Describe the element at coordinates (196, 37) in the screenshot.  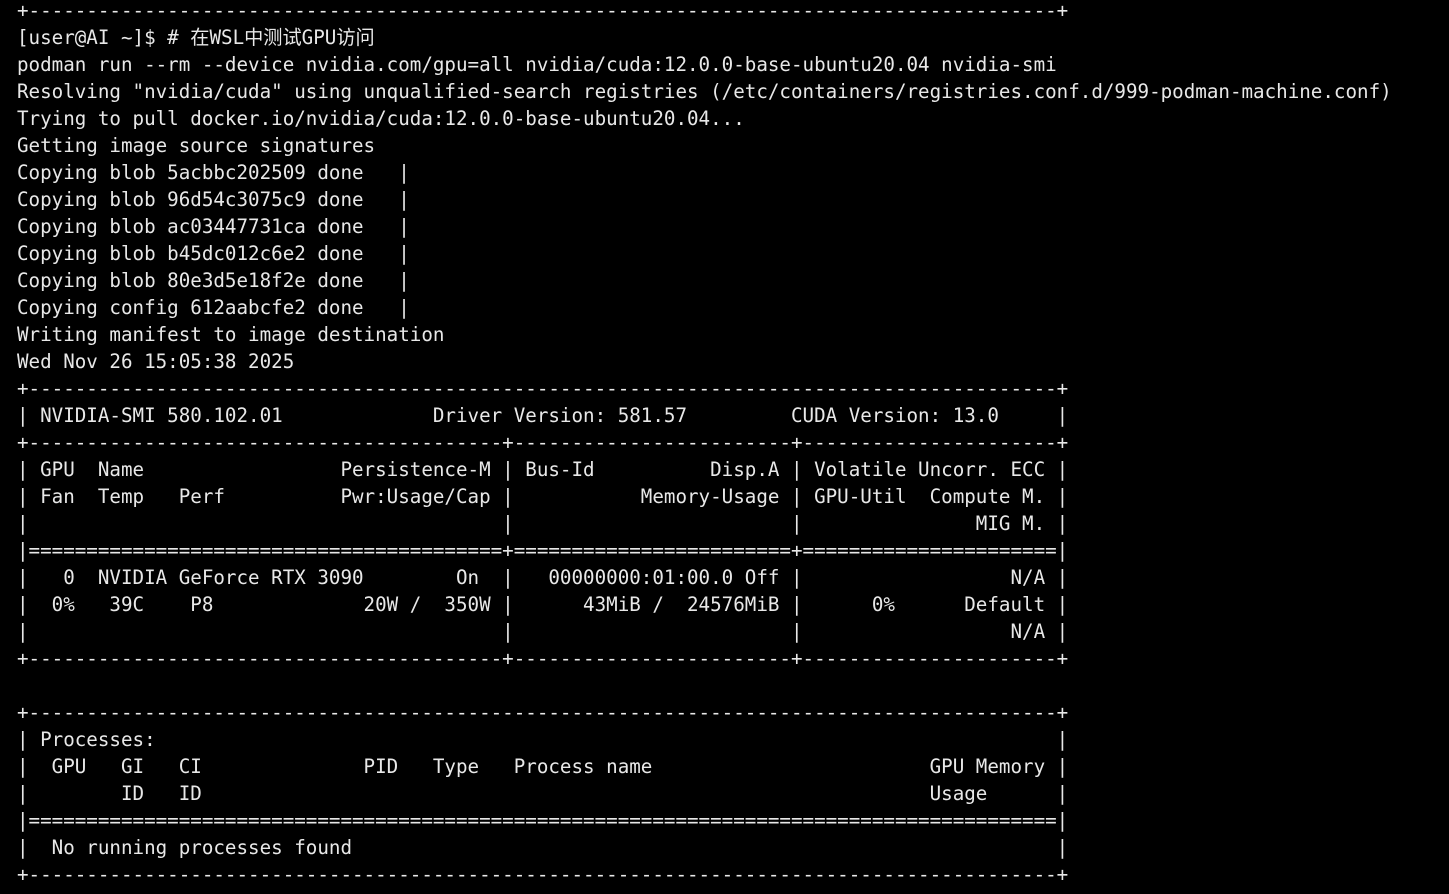
I see `terminal-line: [user@AI ~]$ # 在WSL中测试GPU访问` at that location.